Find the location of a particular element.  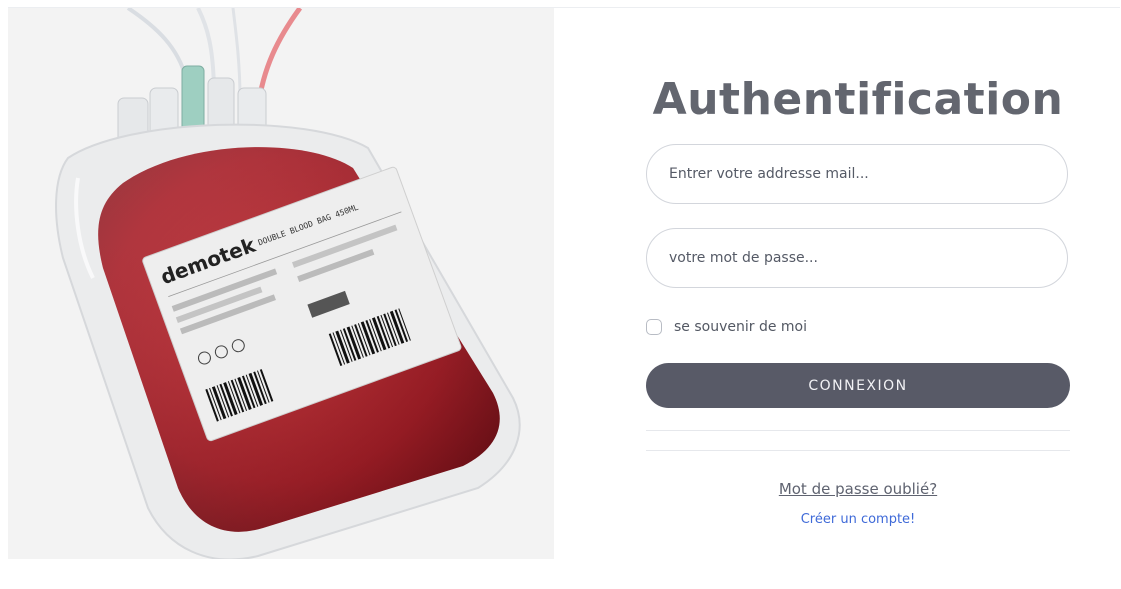

remember-me-toggle: se souvenir de moi is located at coordinates (726, 327).